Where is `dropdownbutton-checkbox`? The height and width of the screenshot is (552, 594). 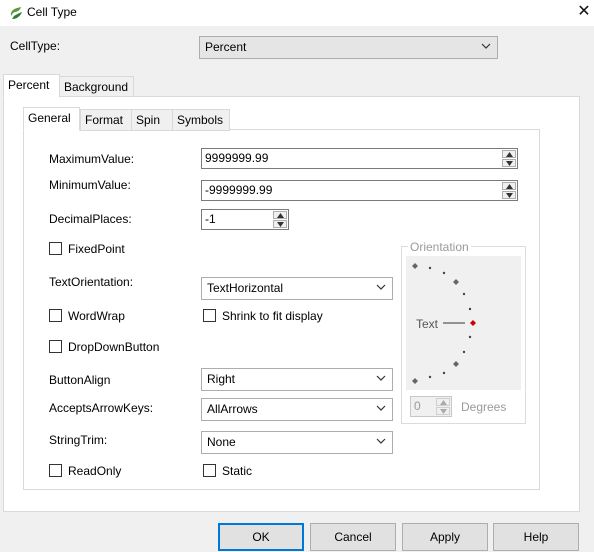
dropdownbutton-checkbox is located at coordinates (55, 346).